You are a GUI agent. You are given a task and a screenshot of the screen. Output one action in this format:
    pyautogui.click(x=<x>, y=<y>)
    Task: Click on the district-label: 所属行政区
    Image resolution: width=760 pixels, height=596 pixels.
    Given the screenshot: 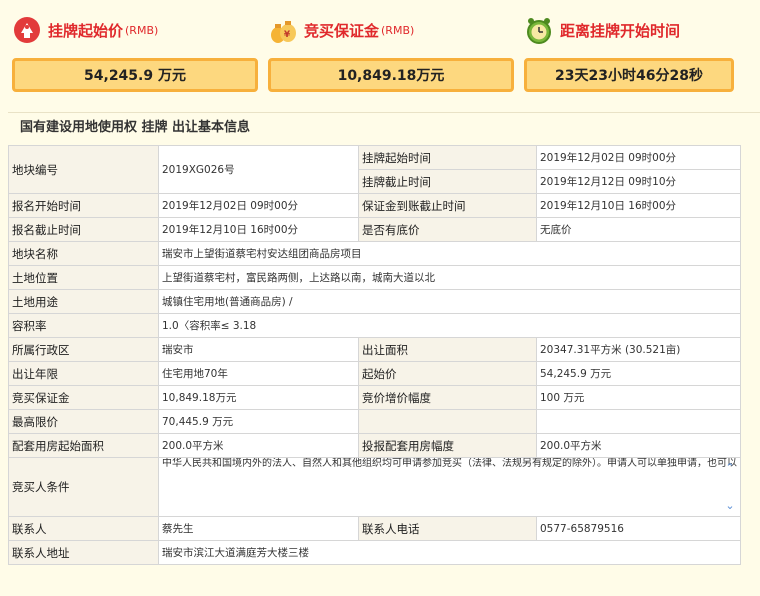 What is the action you would take?
    pyautogui.click(x=83, y=349)
    